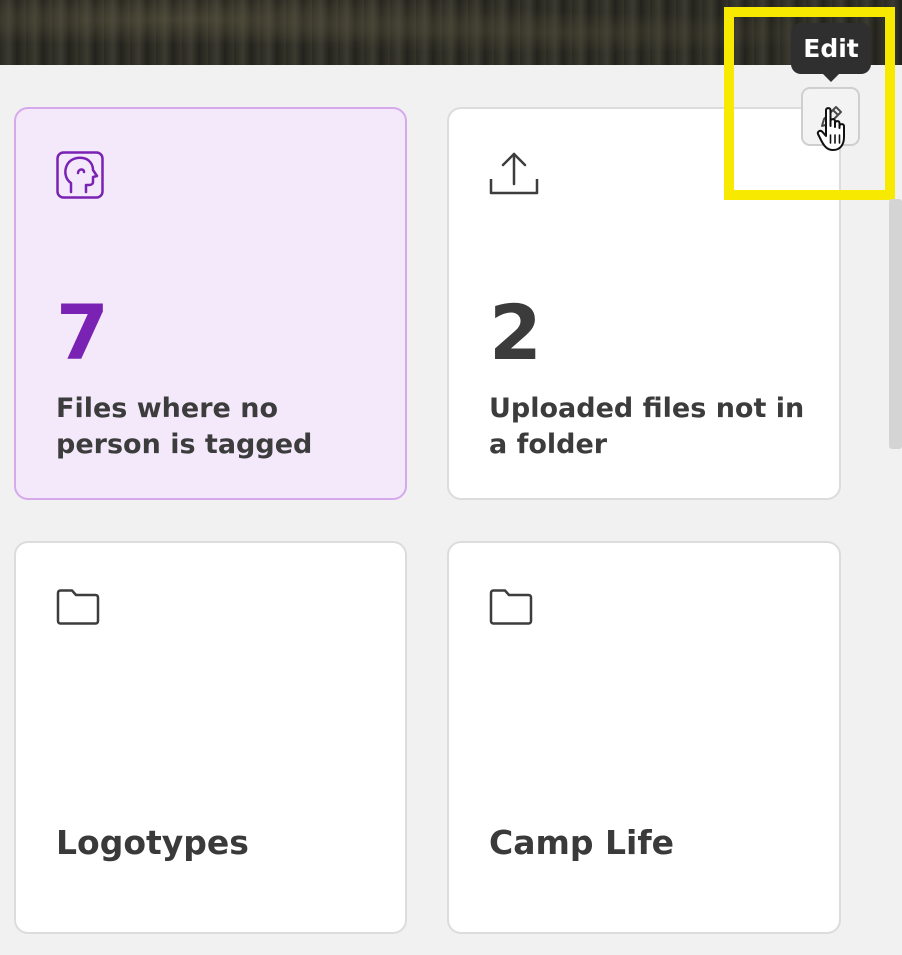  I want to click on highlight-annotation-box, so click(809, 103).